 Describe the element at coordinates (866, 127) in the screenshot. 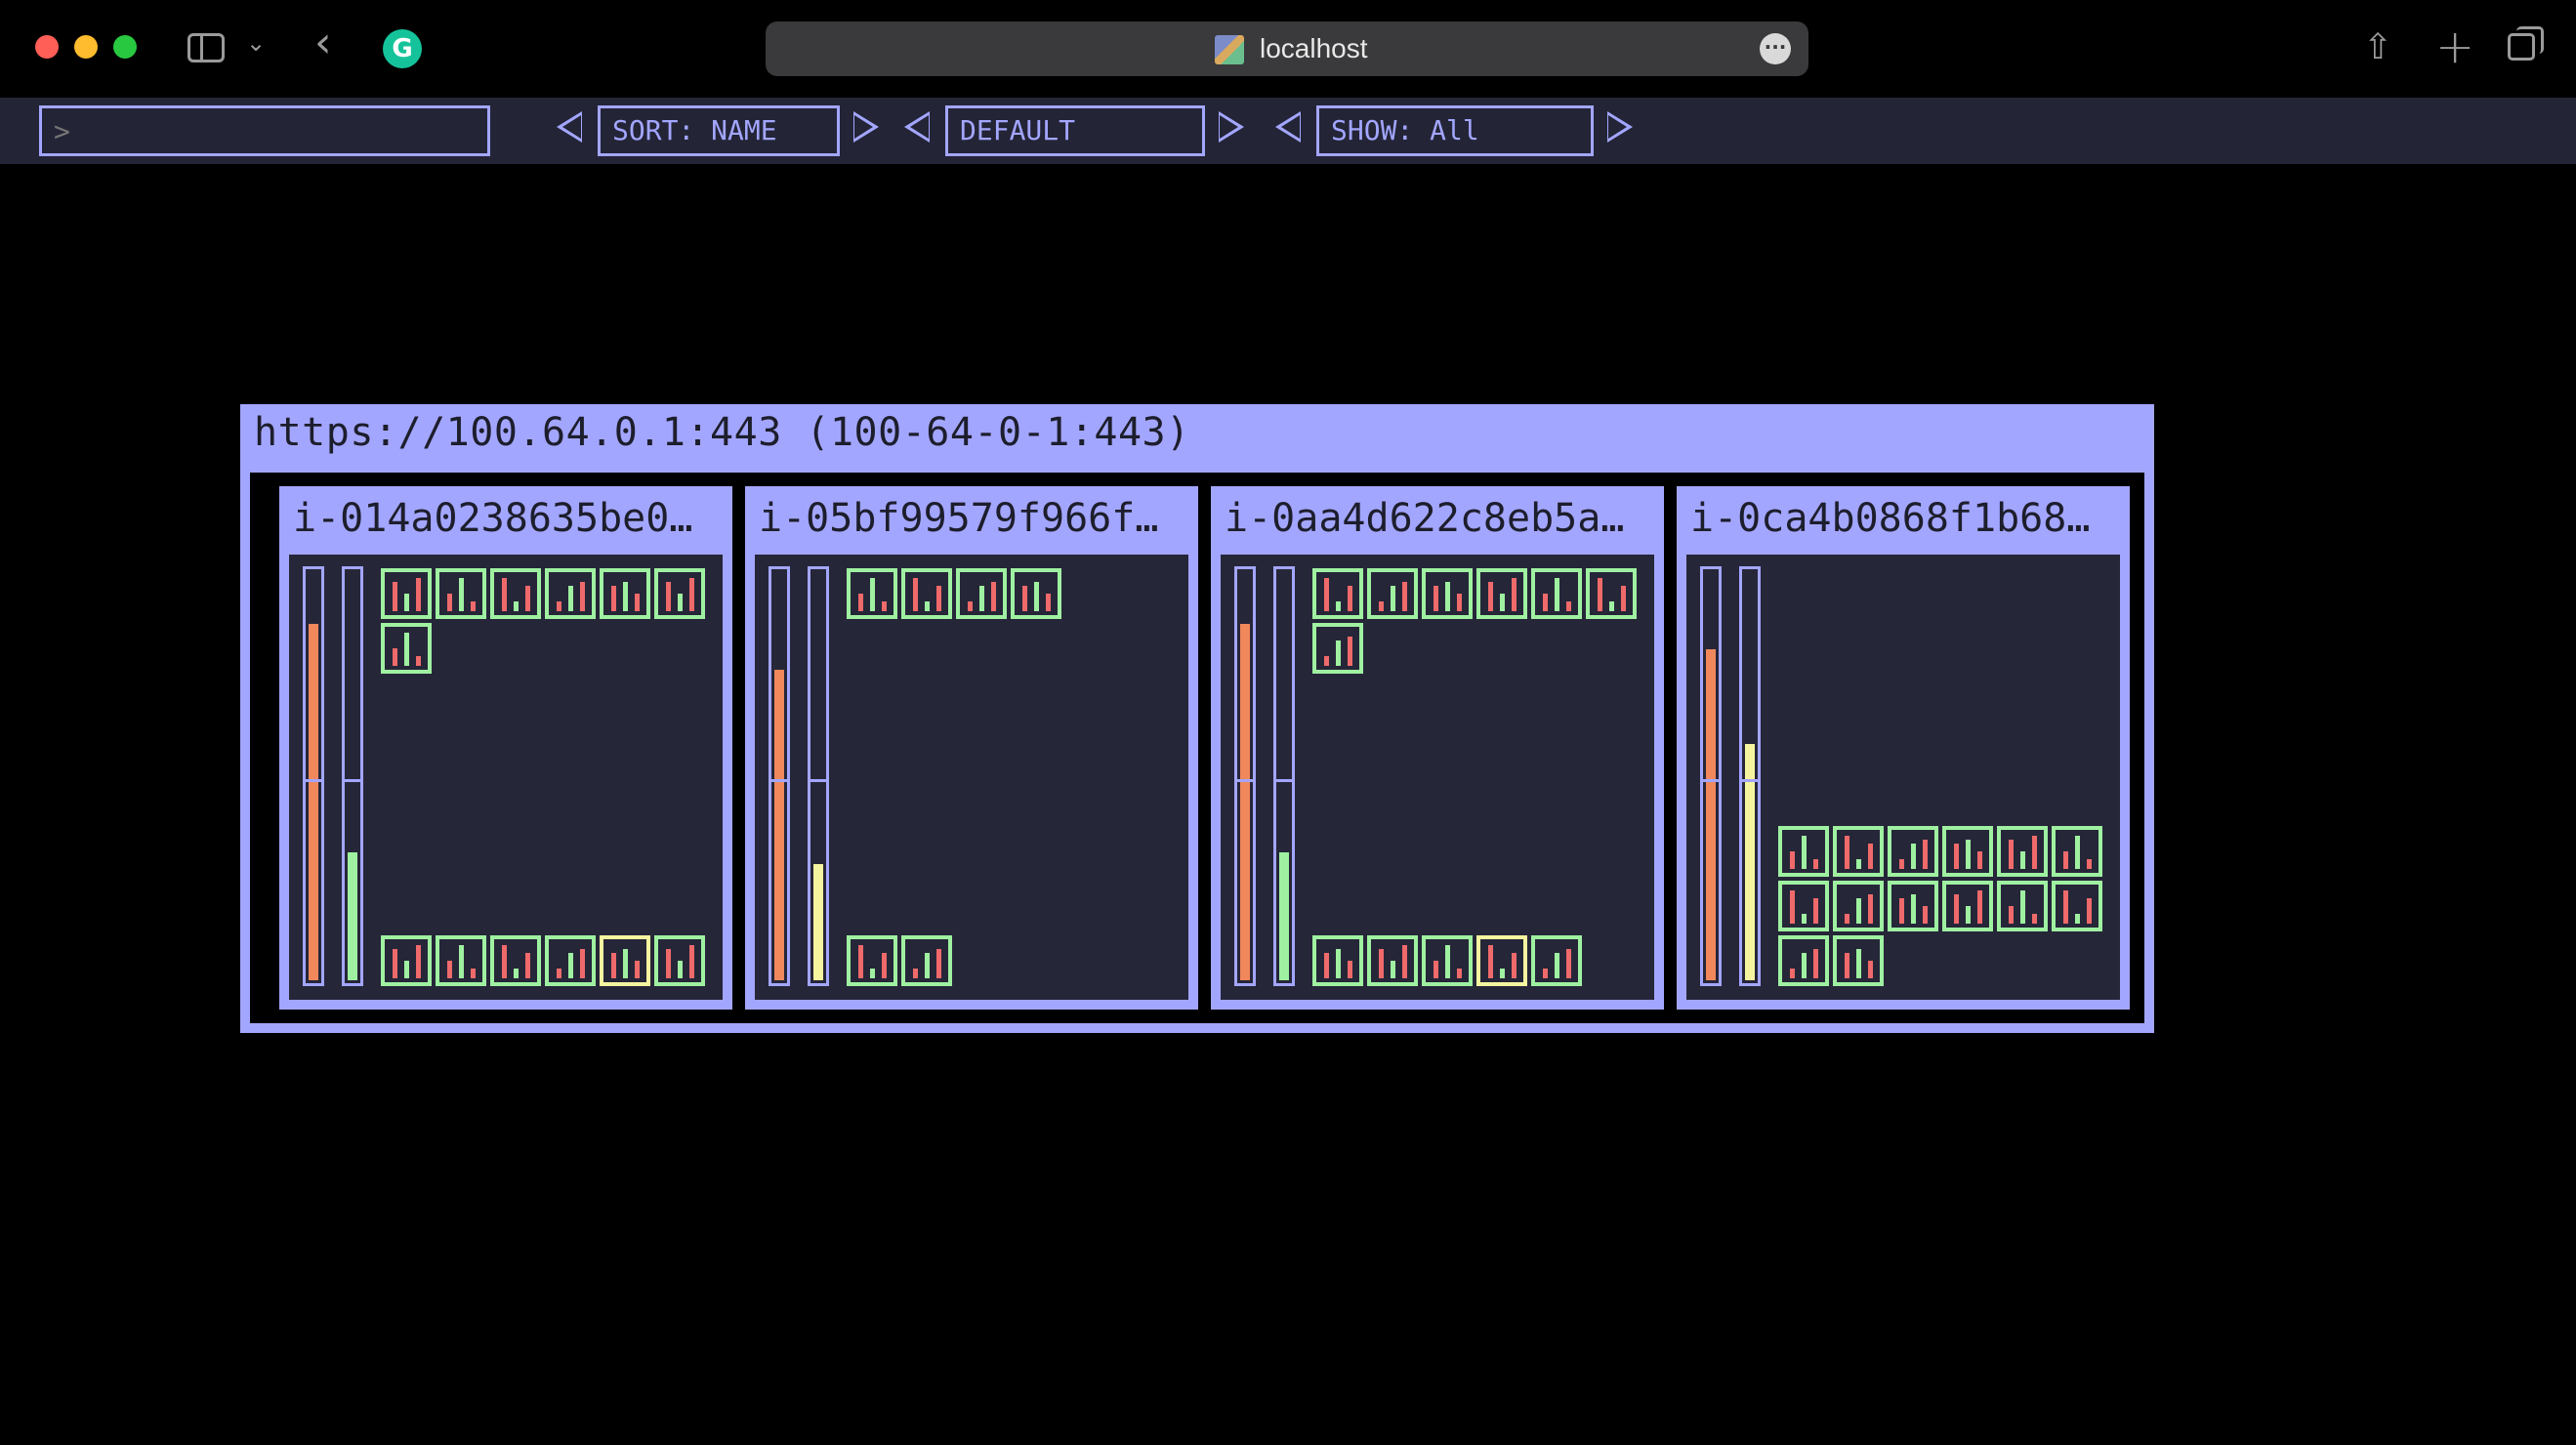

I see `sort-next-icon` at that location.